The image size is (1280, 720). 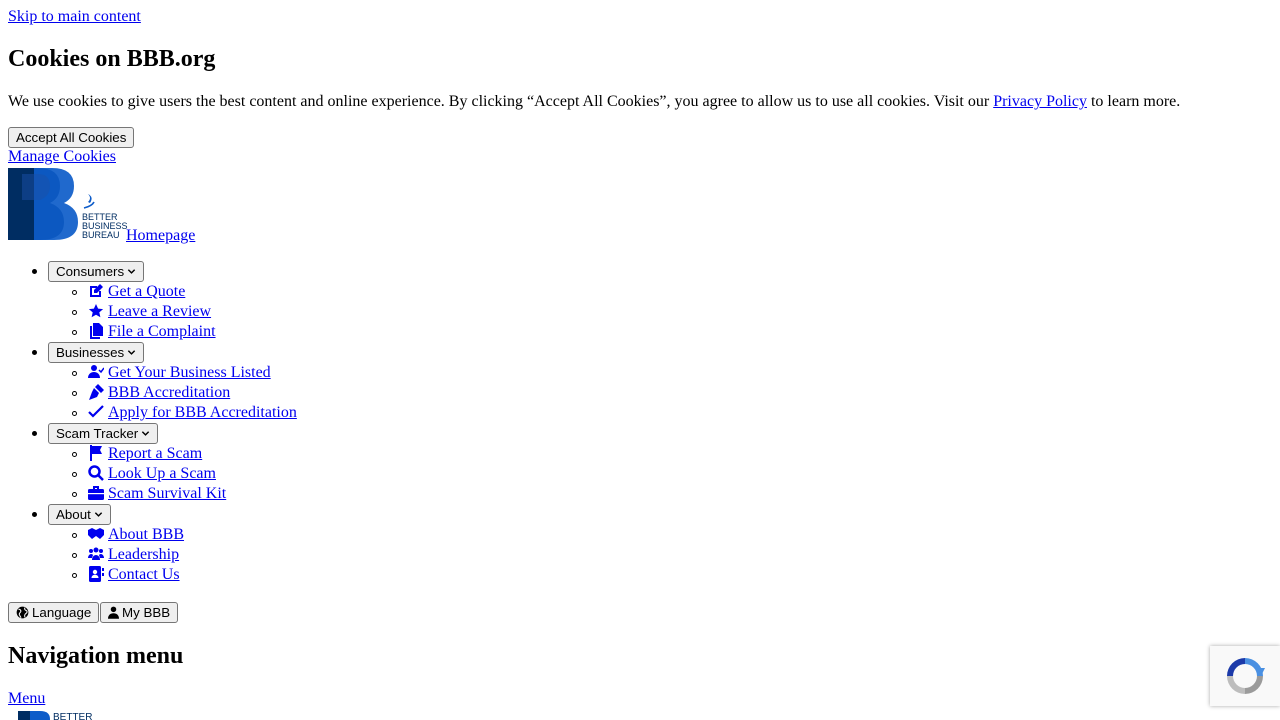 What do you see at coordinates (101, 235) in the screenshot?
I see `logo-line-bureau: BUREAU` at bounding box center [101, 235].